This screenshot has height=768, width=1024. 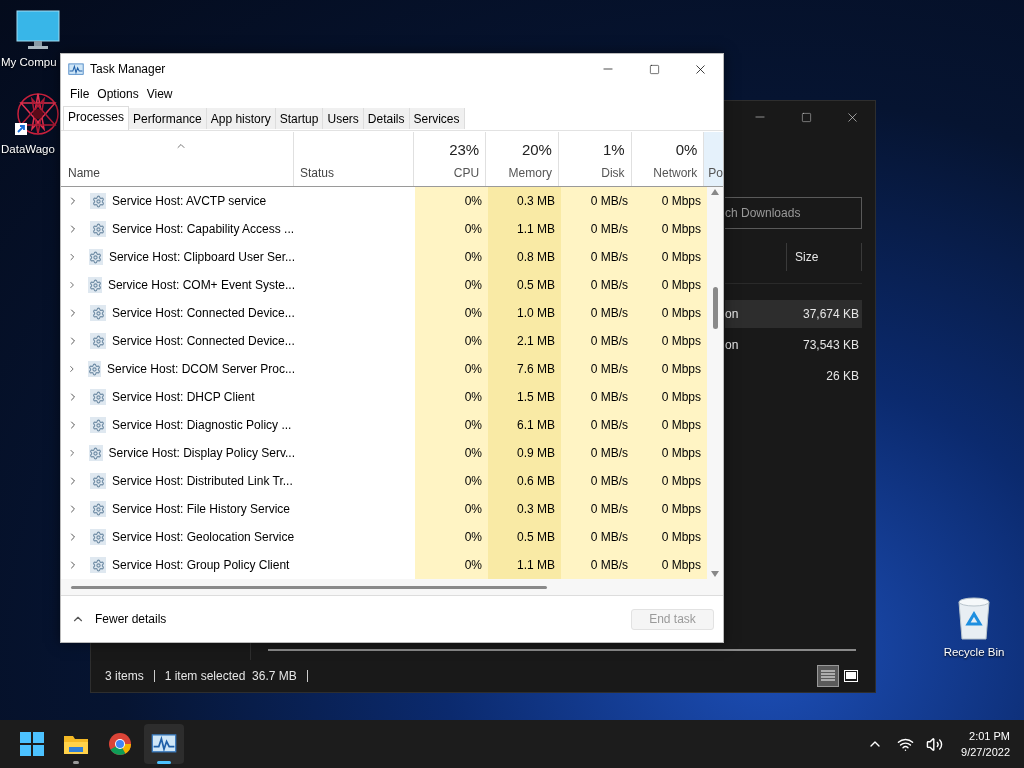 What do you see at coordinates (84, 173) in the screenshot?
I see `column-header: Name` at bounding box center [84, 173].